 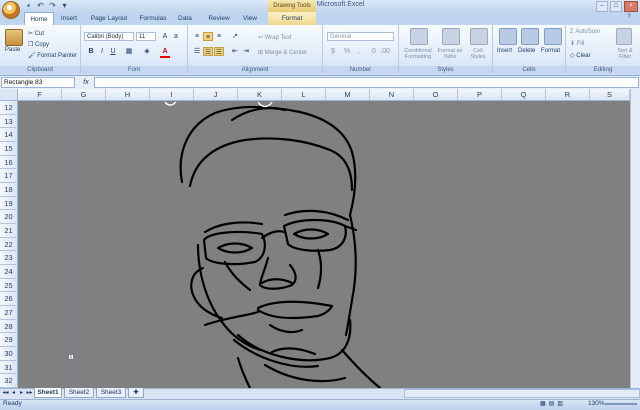 I want to click on column-header: L, so click(x=304, y=95).